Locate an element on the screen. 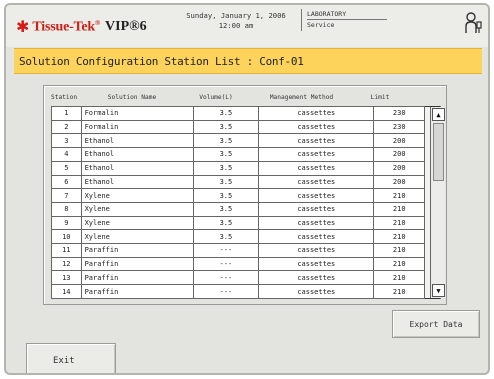 The height and width of the screenshot is (379, 494). cell-station: 3 is located at coordinates (66, 141).